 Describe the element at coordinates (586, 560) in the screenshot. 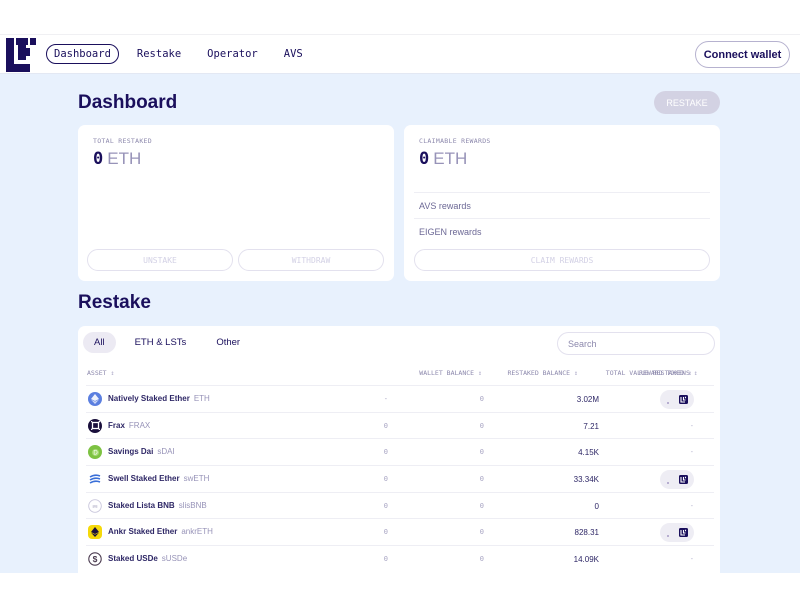

I see `total-value-restaked: 14.09K` at that location.